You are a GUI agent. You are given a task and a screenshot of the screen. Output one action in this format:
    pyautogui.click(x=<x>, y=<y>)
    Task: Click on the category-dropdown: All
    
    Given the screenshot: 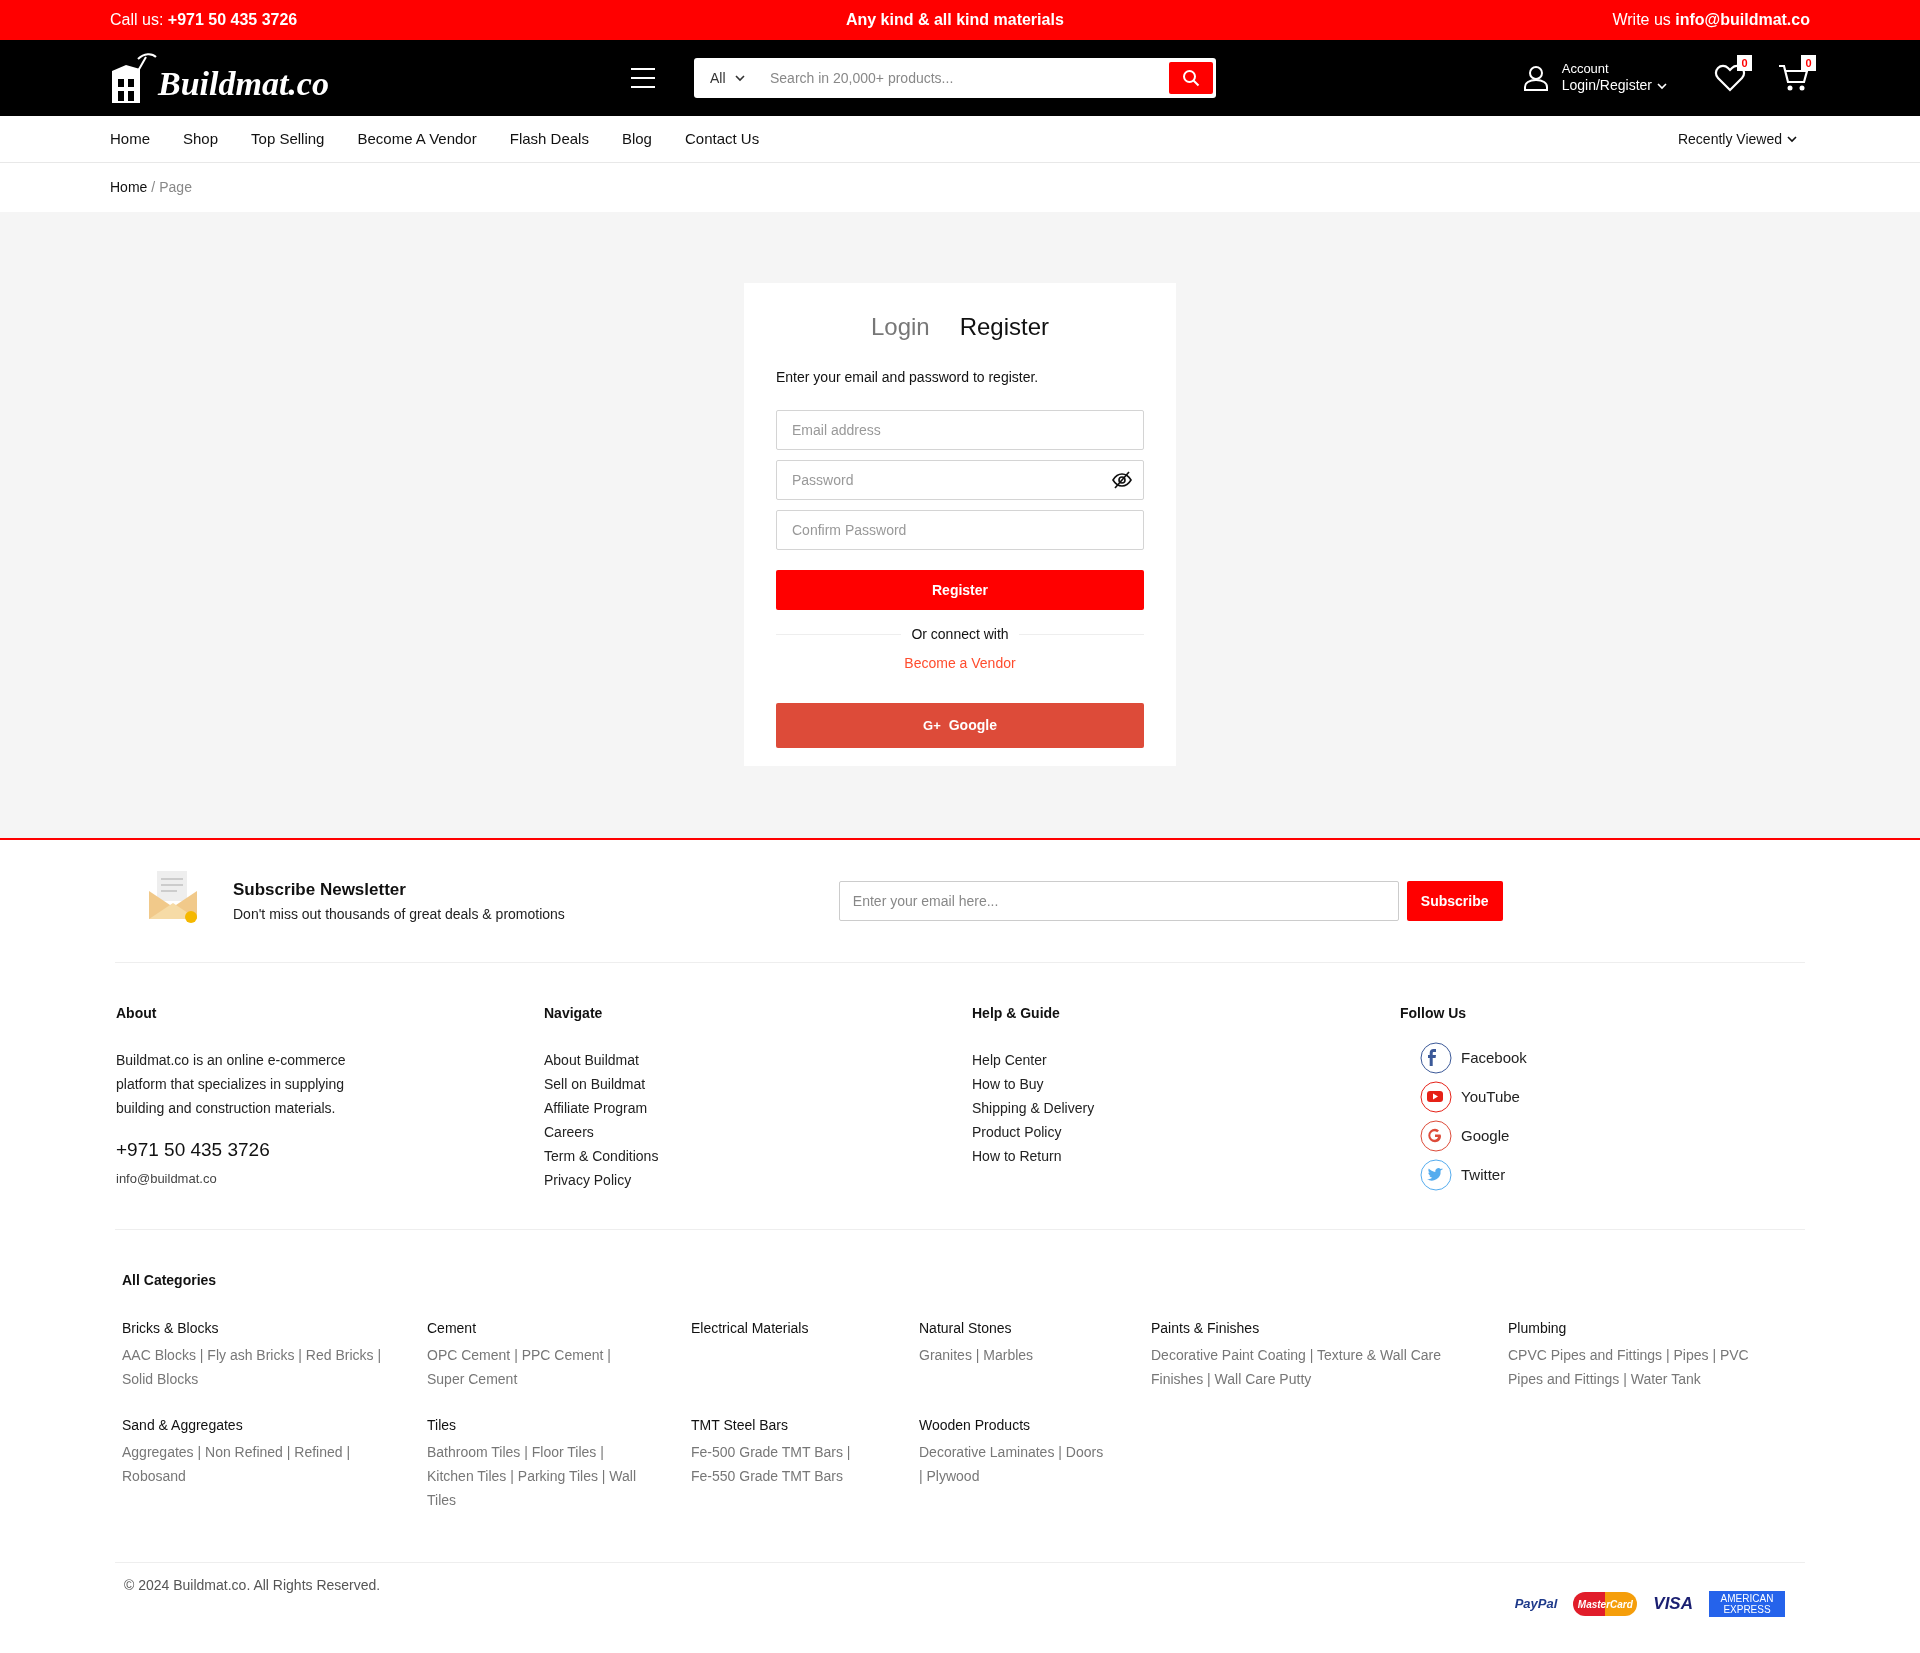 What is the action you would take?
    pyautogui.click(x=740, y=78)
    